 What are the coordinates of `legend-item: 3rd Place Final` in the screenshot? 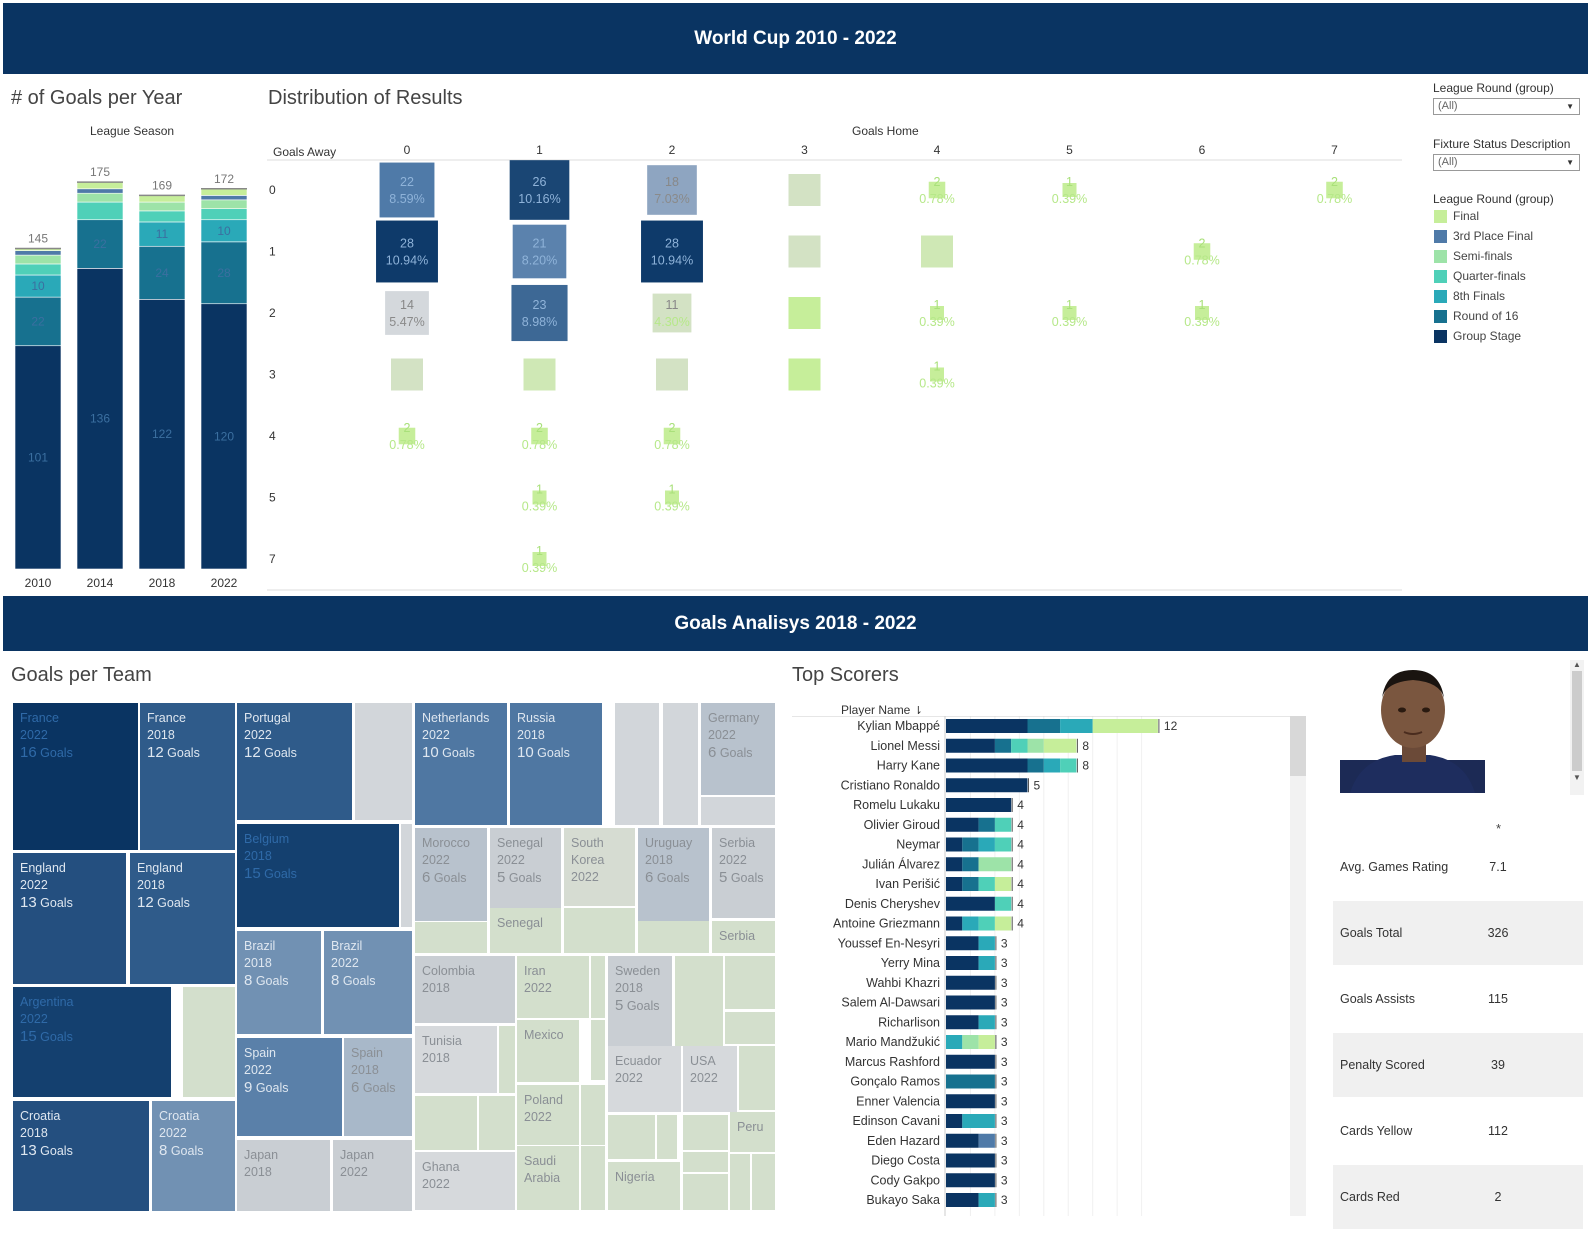 It's located at (1483, 236).